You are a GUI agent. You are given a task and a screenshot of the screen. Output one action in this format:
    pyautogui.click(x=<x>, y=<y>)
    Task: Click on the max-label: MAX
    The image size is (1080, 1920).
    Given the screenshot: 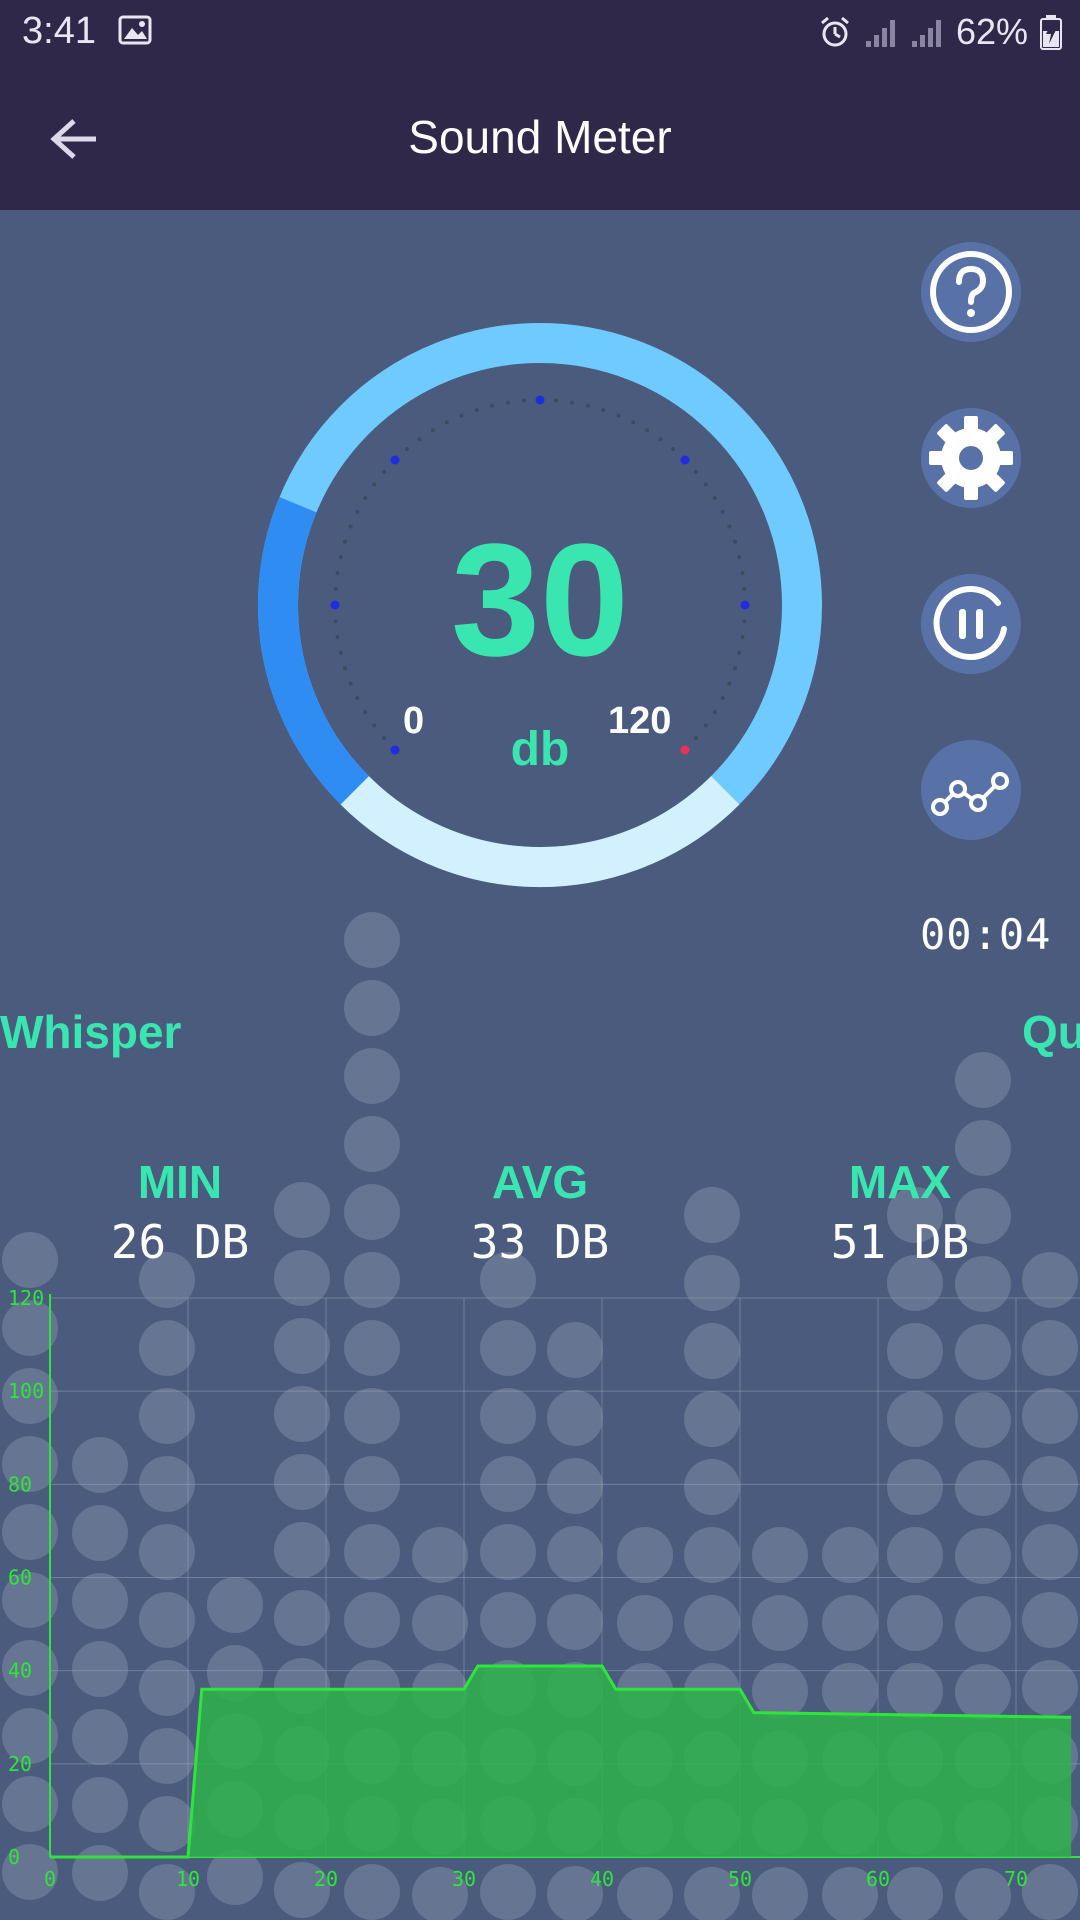 What is the action you would take?
    pyautogui.click(x=900, y=1182)
    